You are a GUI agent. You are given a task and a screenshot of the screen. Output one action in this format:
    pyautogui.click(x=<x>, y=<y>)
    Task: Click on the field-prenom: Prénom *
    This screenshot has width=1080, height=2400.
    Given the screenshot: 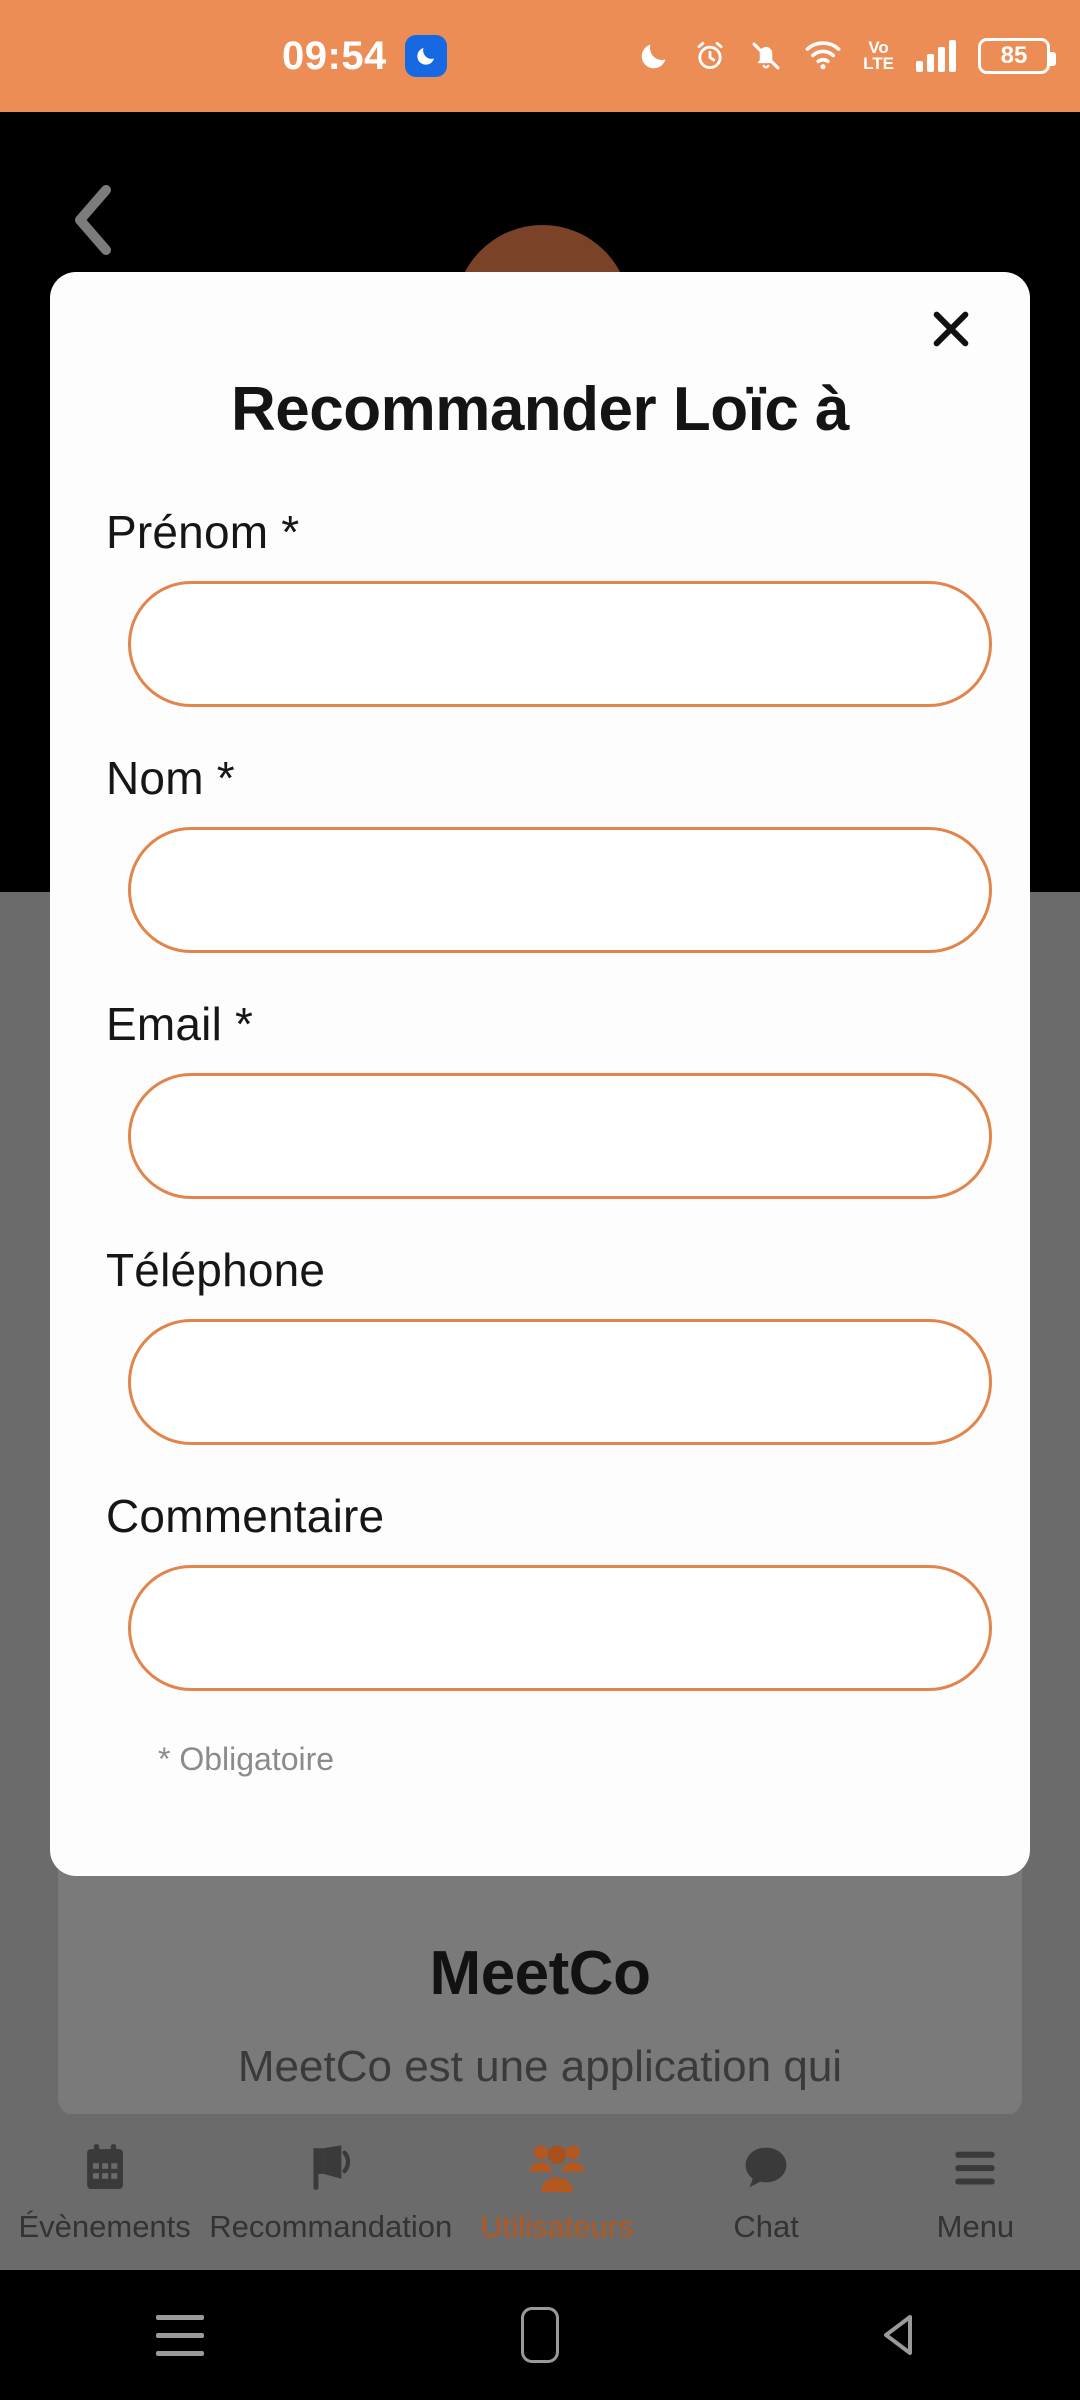 What is the action you would take?
    pyautogui.click(x=540, y=606)
    